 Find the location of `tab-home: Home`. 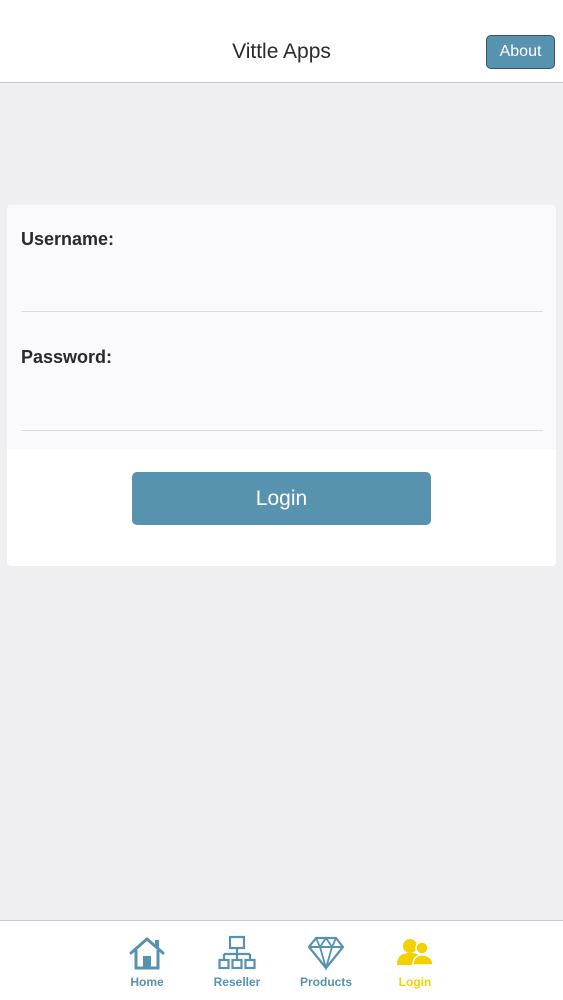

tab-home: Home is located at coordinates (147, 966).